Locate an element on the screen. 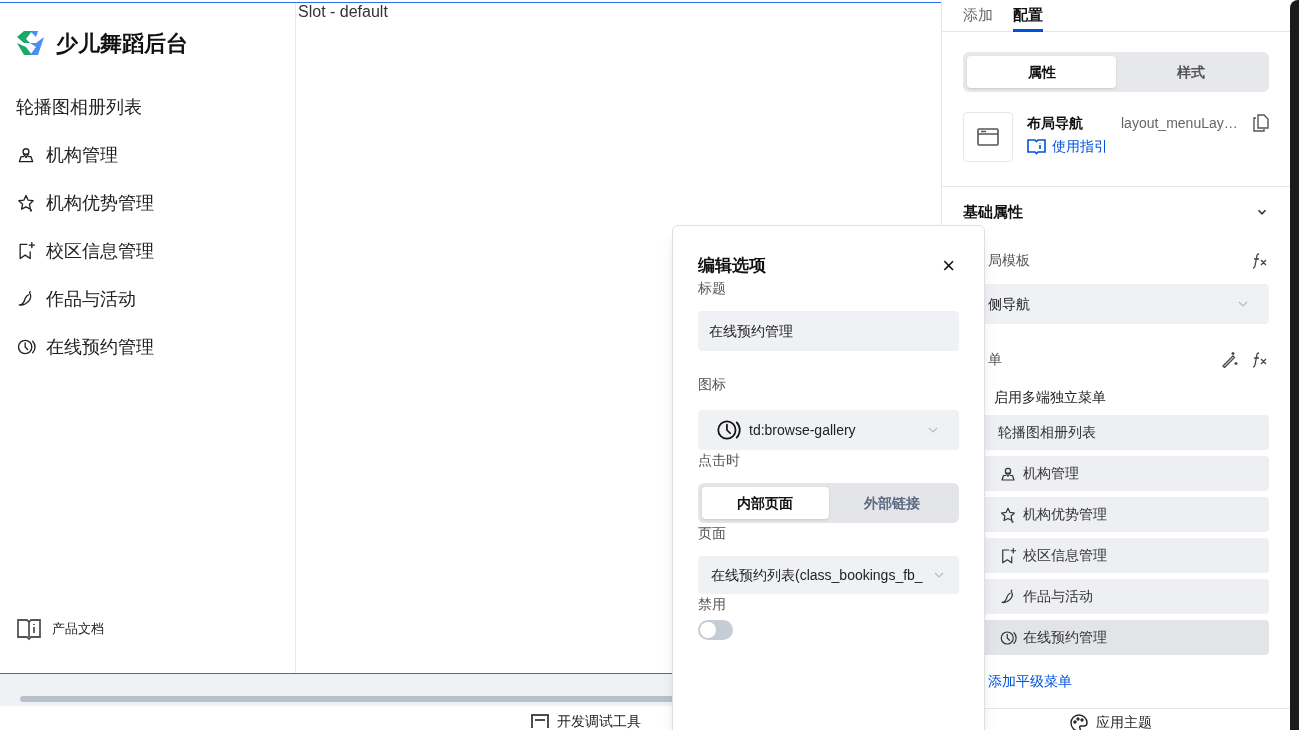 This screenshot has height=730, width=1299. panel-tab: 添加 is located at coordinates (978, 16).